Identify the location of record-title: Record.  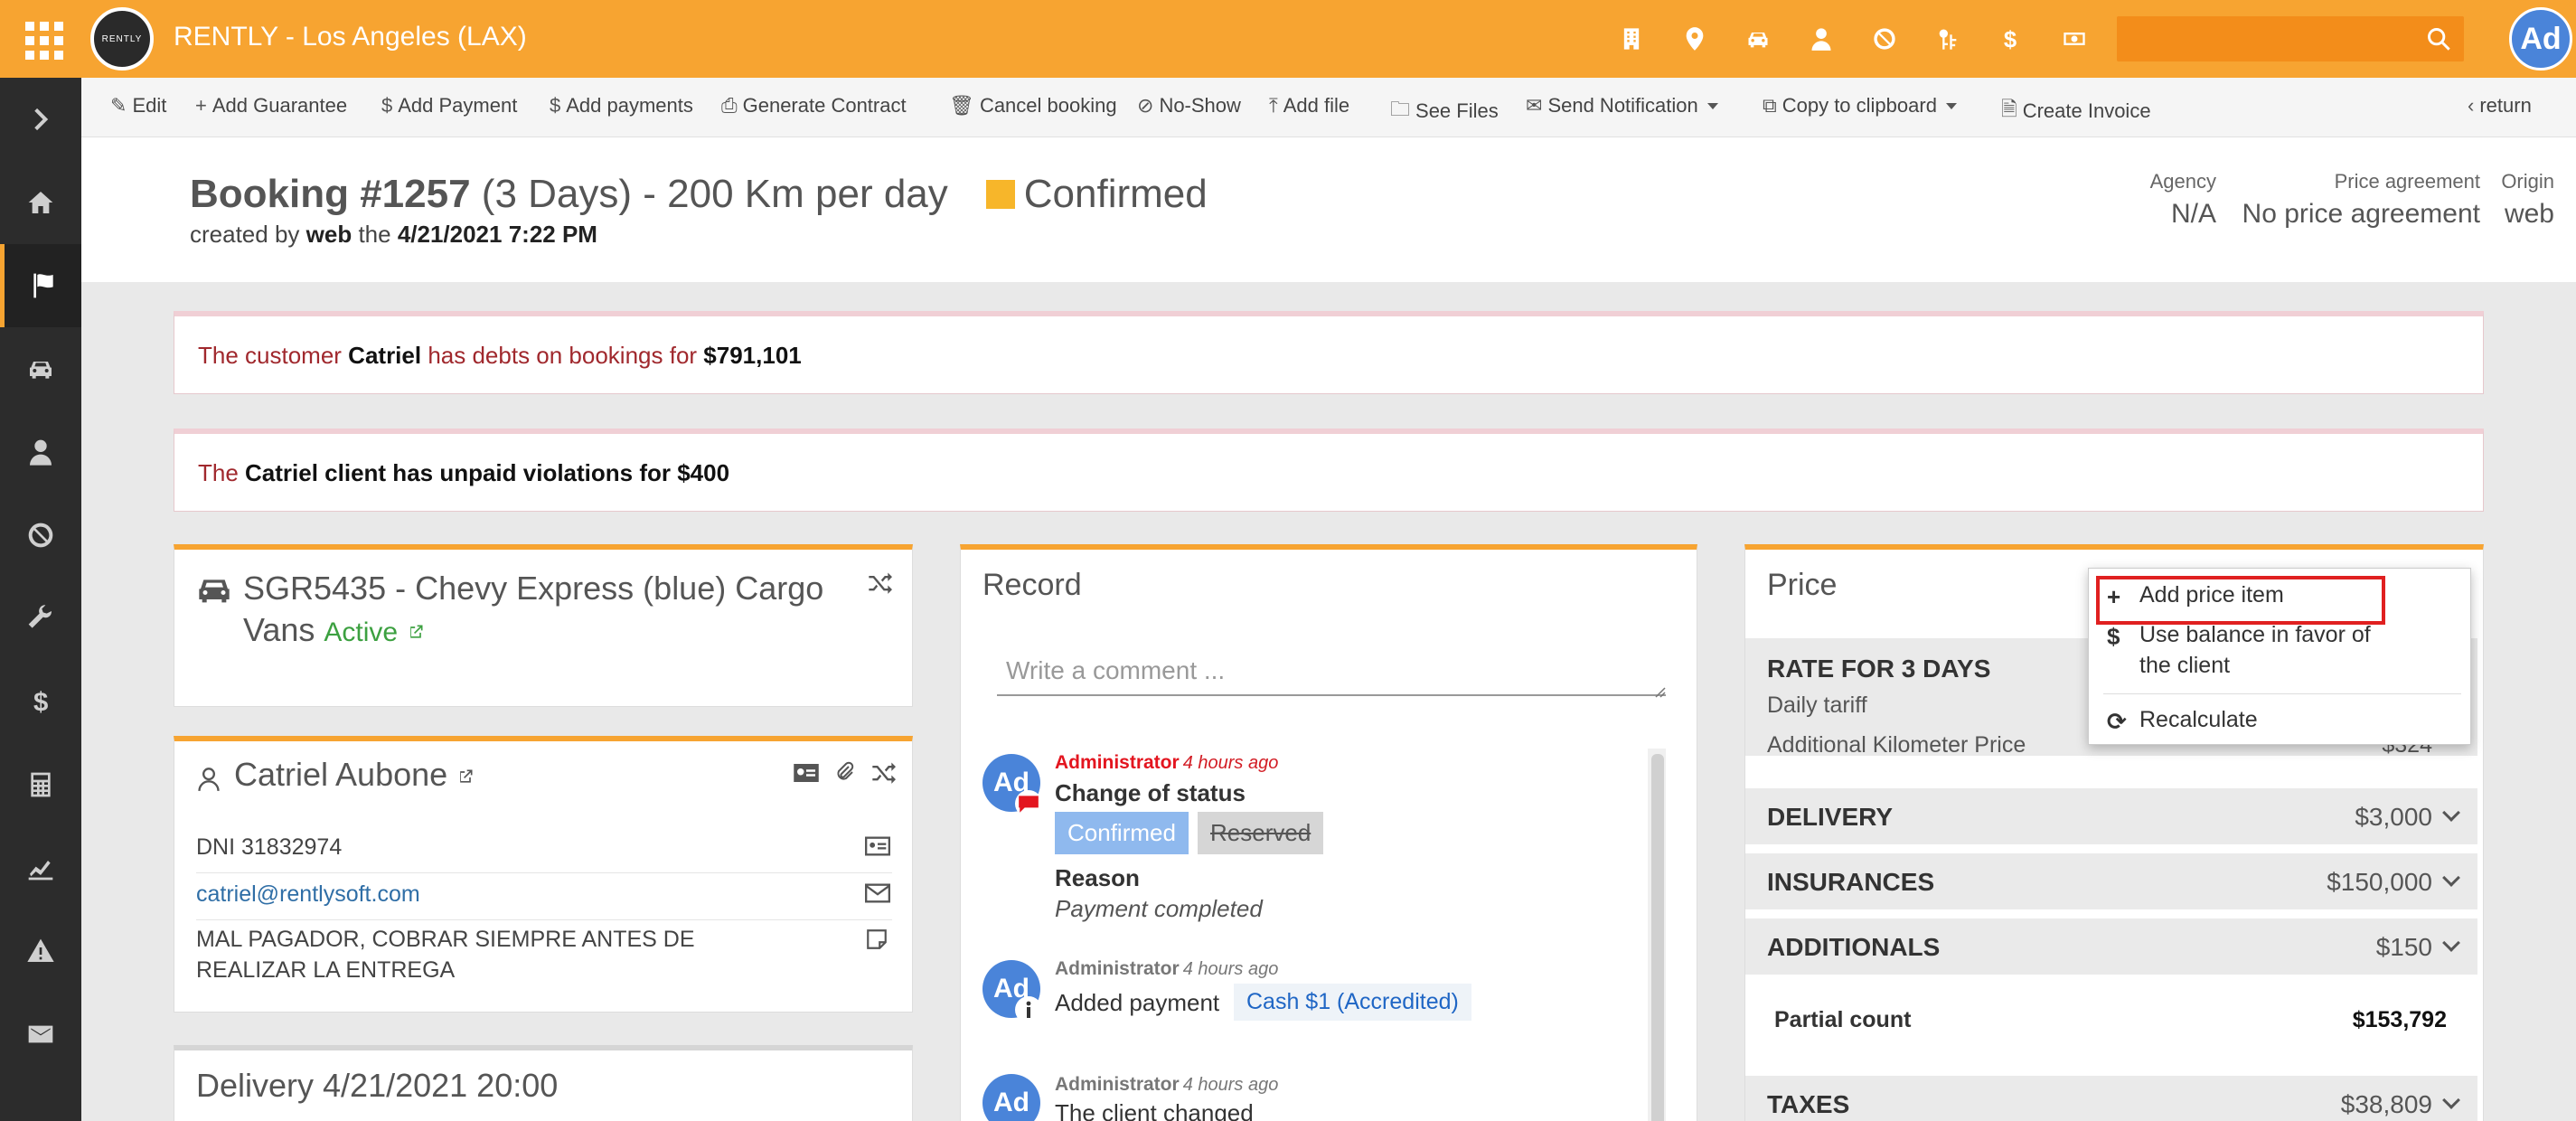
(1032, 585).